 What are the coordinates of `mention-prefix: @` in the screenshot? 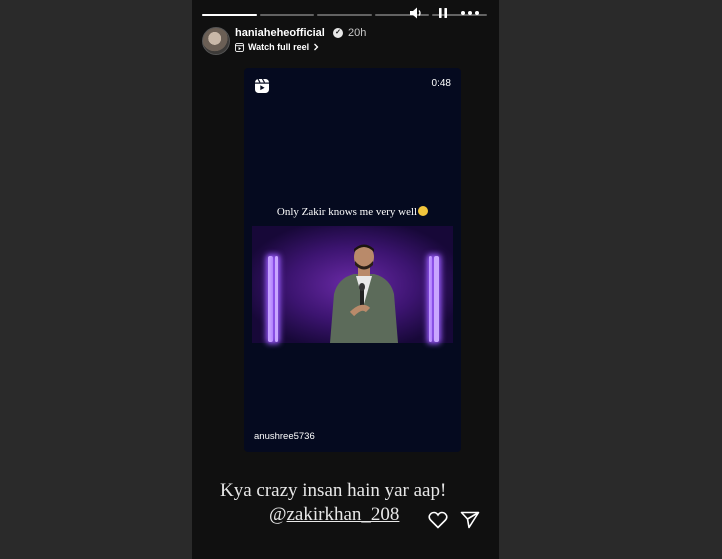 It's located at (278, 514).